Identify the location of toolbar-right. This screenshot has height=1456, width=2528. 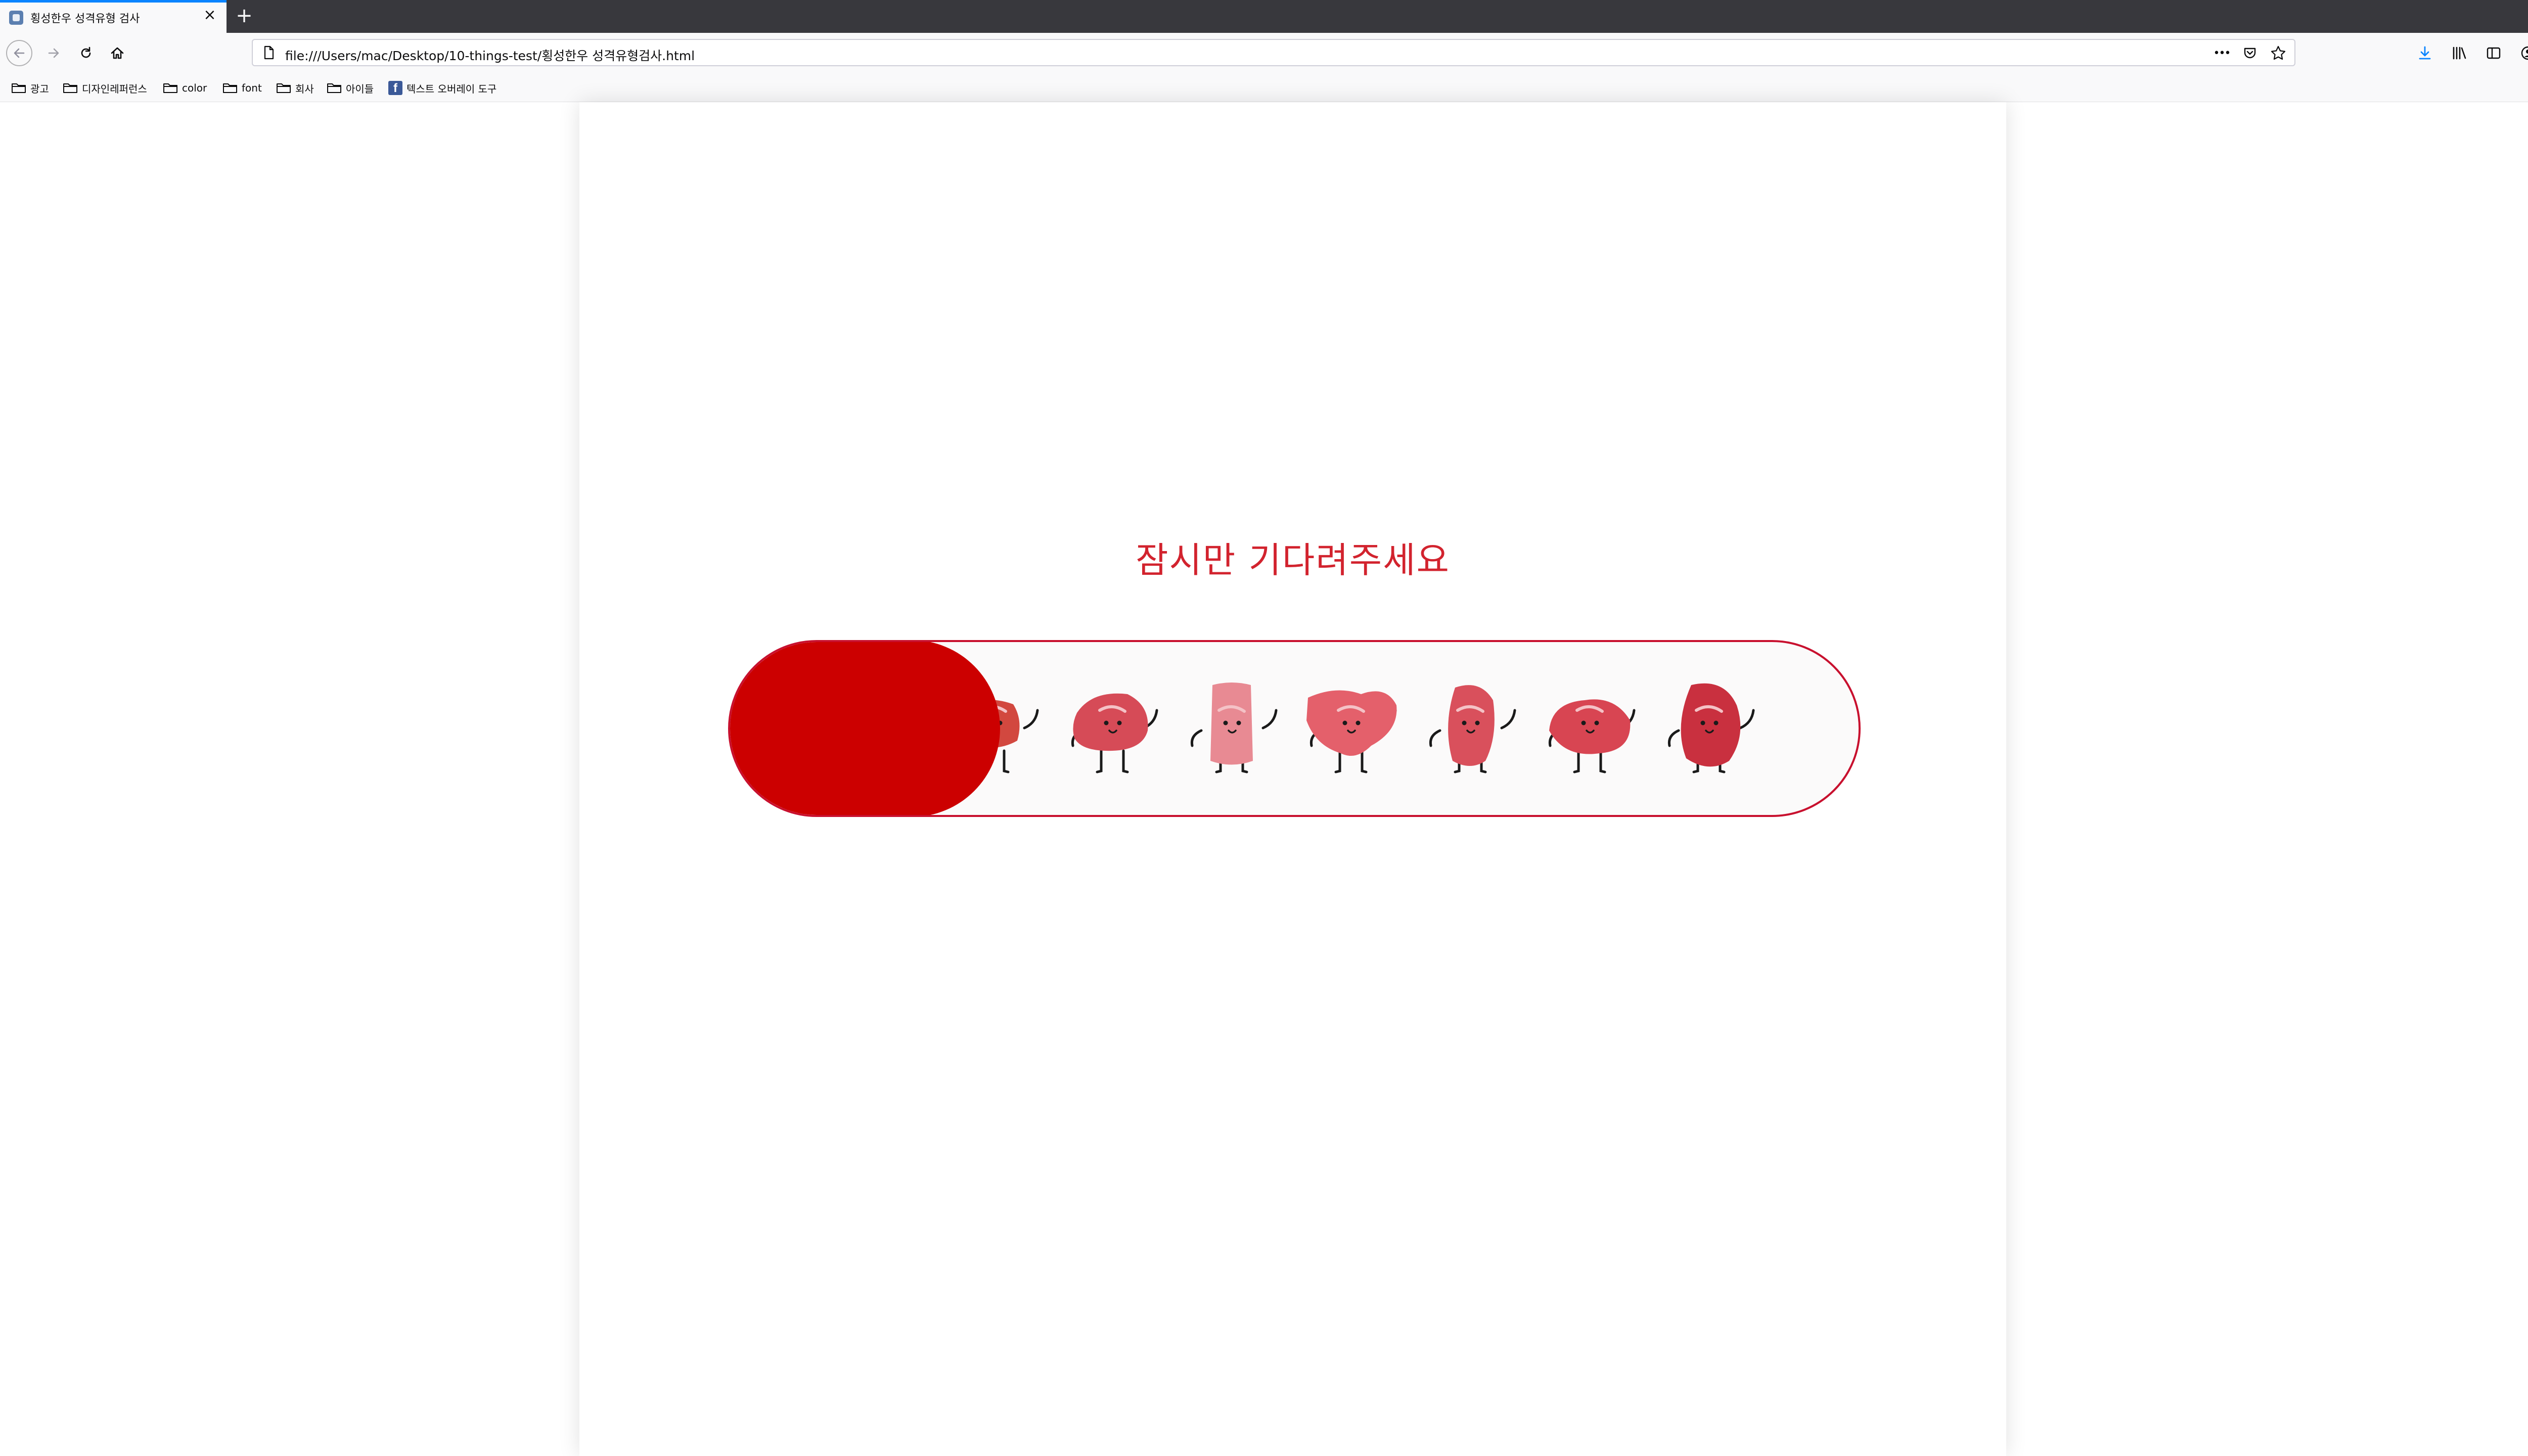
(2471, 53).